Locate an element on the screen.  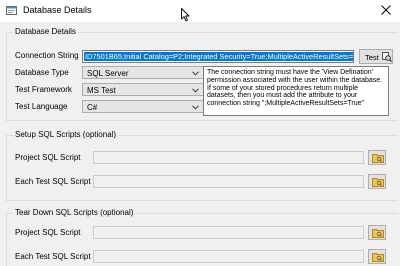
database-type-value: SQL Server is located at coordinates (108, 73).